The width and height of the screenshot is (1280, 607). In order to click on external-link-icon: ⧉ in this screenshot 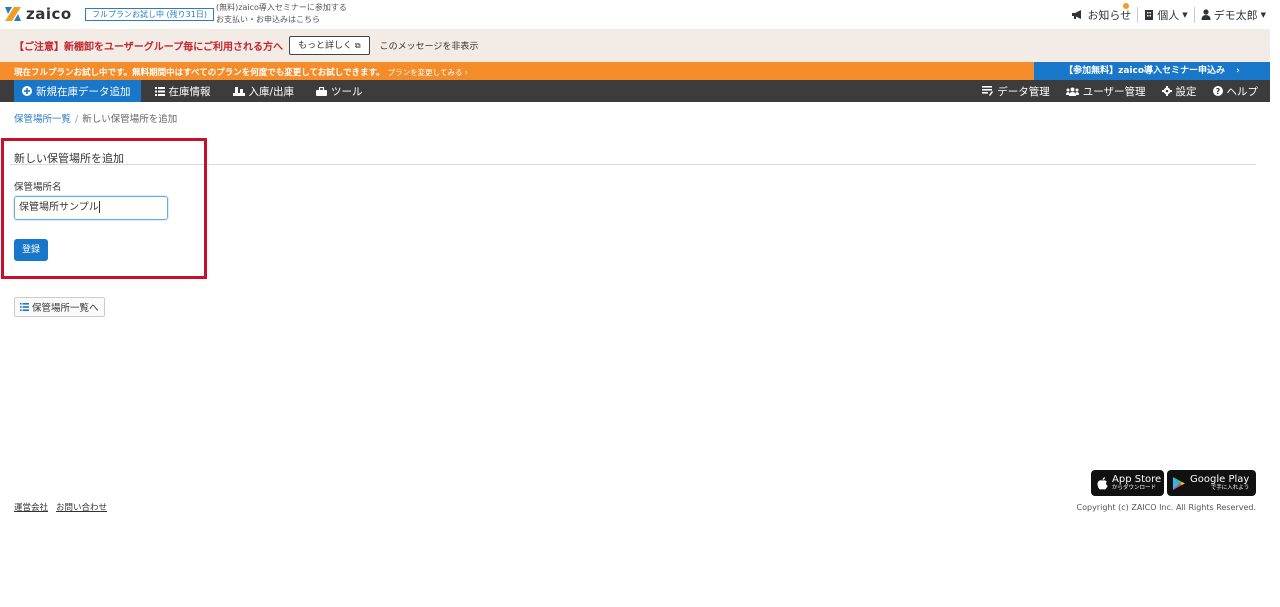, I will do `click(357, 45)`.